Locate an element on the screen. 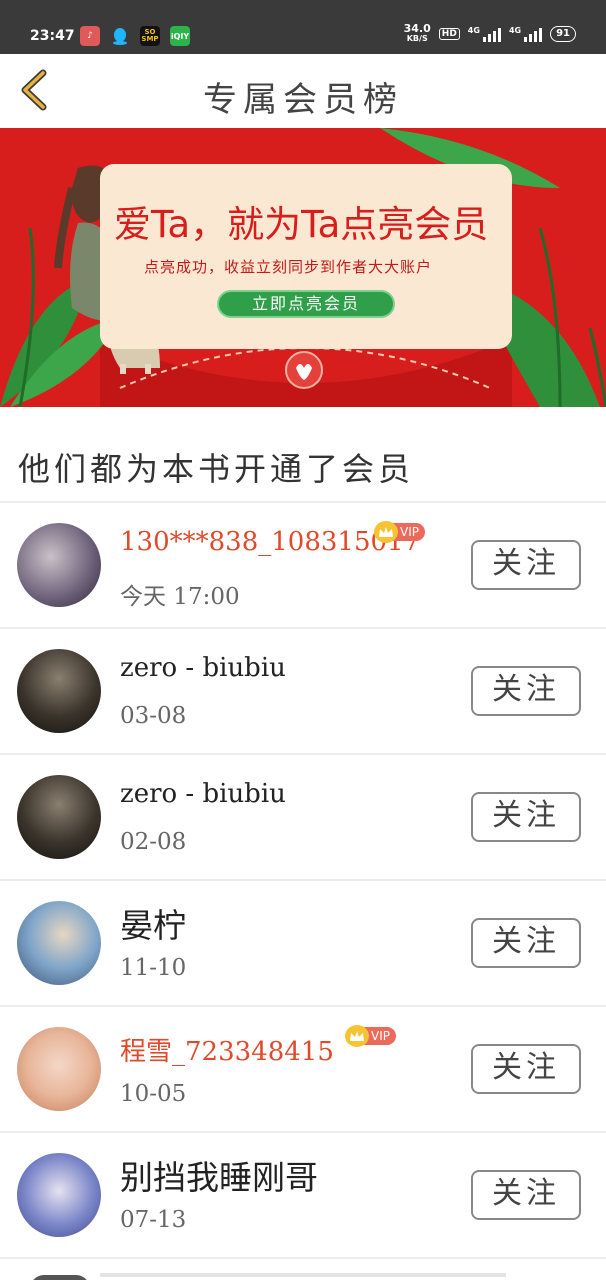  page-title: 专属会员榜 is located at coordinates (303, 100).